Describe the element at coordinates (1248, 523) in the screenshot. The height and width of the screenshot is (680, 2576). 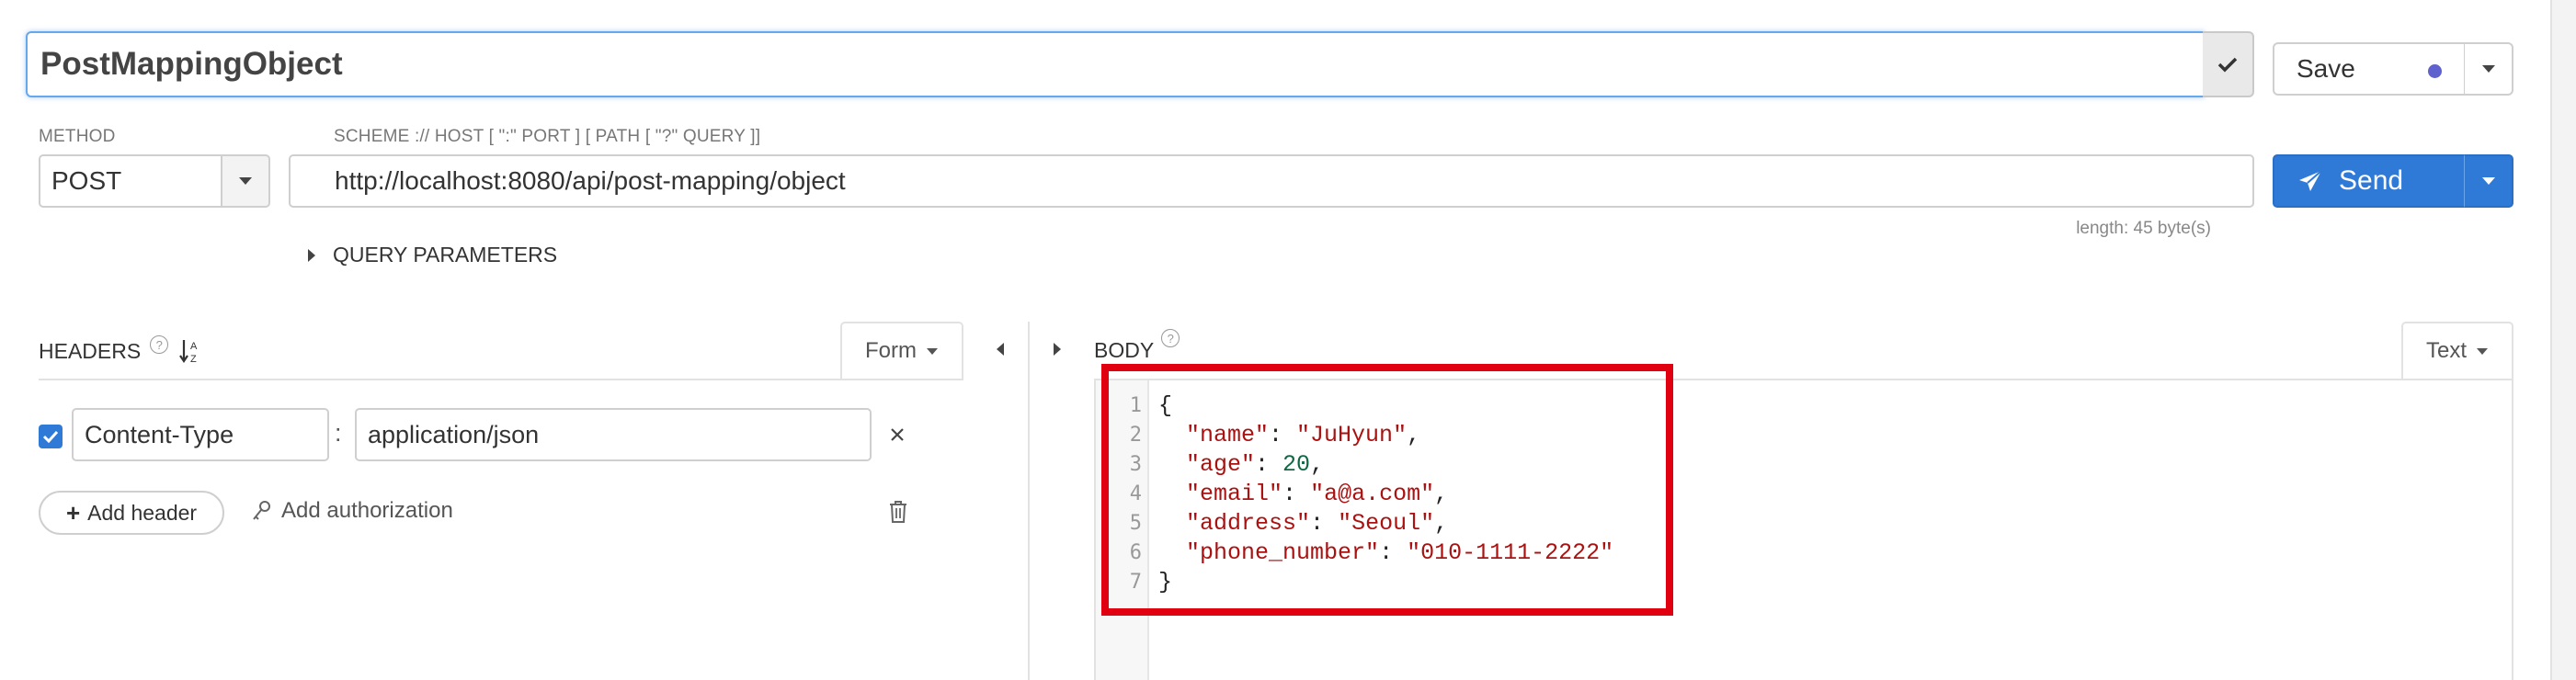
I see `json-key: "address"` at that location.